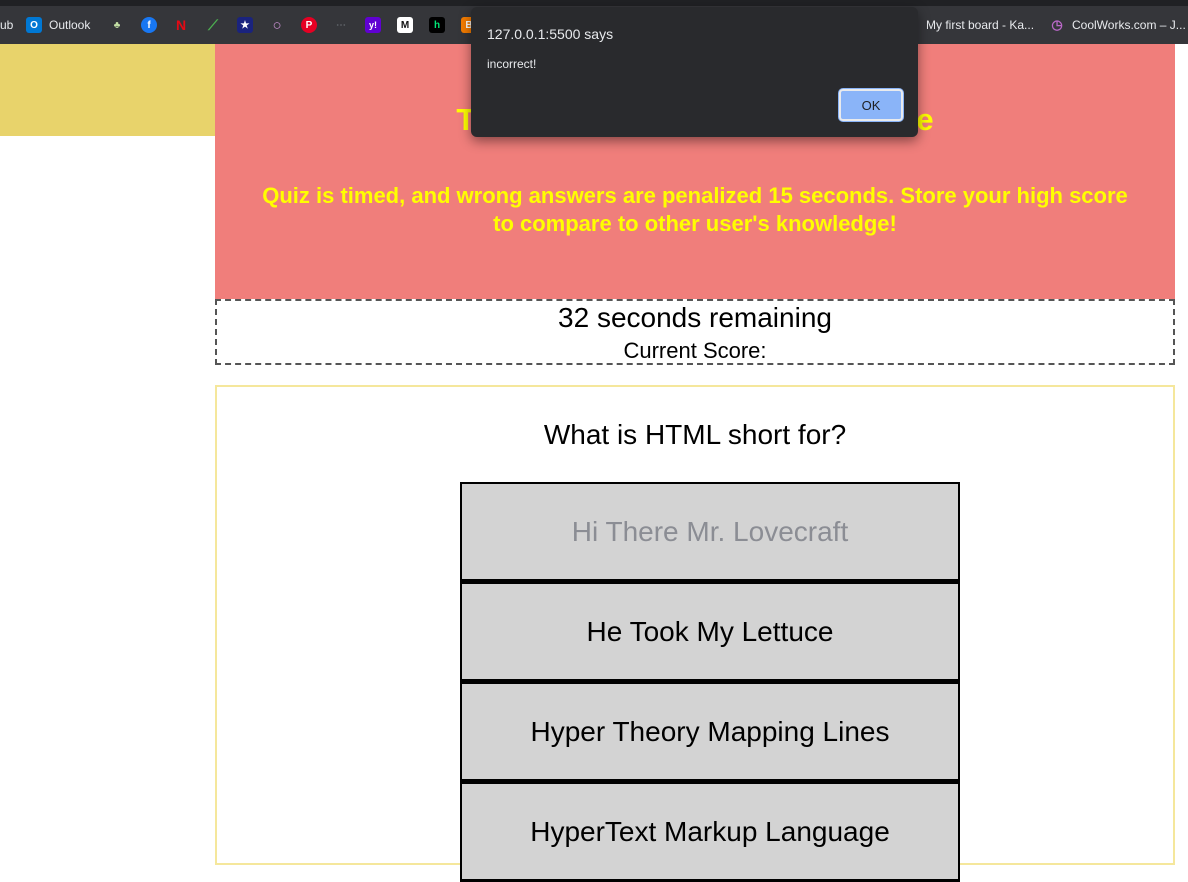  Describe the element at coordinates (70, 25) in the screenshot. I see `bookmark-label: Outlook` at that location.